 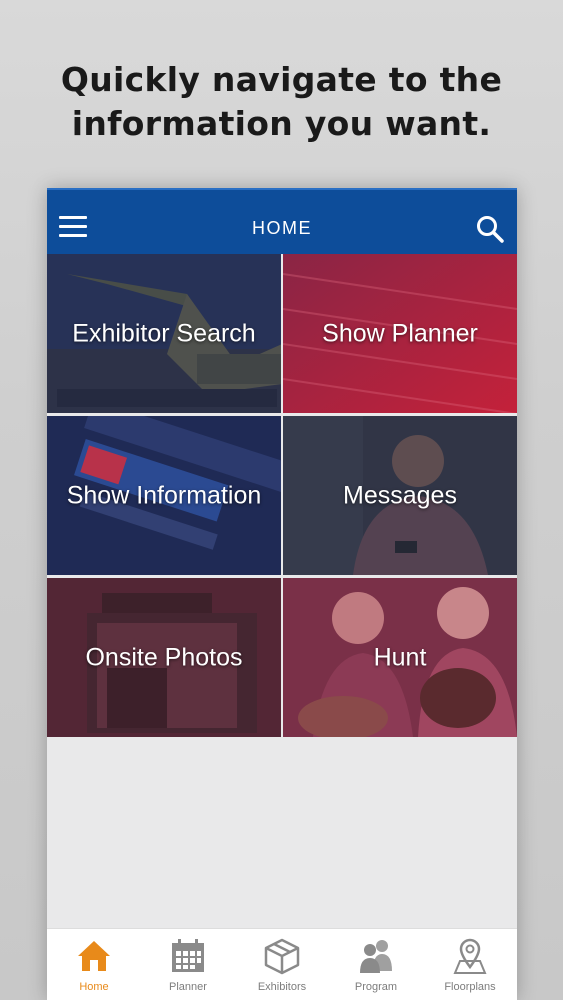 I want to click on search-icon, so click(x=490, y=229).